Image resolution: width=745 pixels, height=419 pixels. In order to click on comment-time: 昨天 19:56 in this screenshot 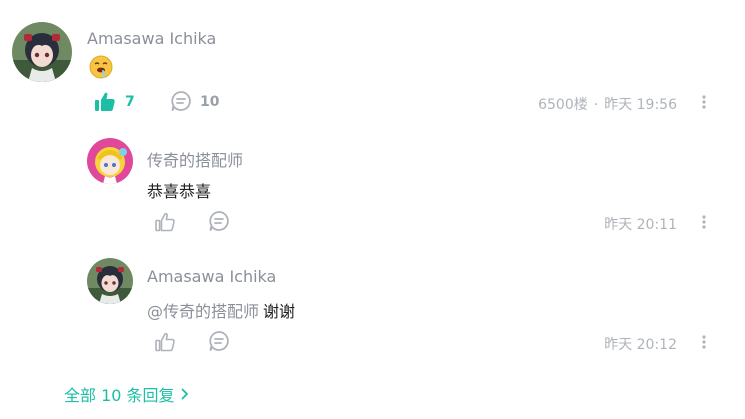, I will do `click(640, 105)`.